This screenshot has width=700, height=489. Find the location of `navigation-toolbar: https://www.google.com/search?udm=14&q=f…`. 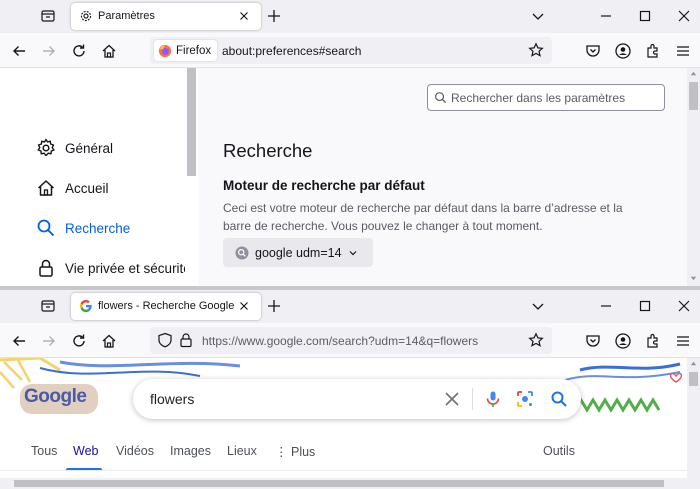

navigation-toolbar: https://www.google.com/search?udm=14&q=f… is located at coordinates (350, 340).